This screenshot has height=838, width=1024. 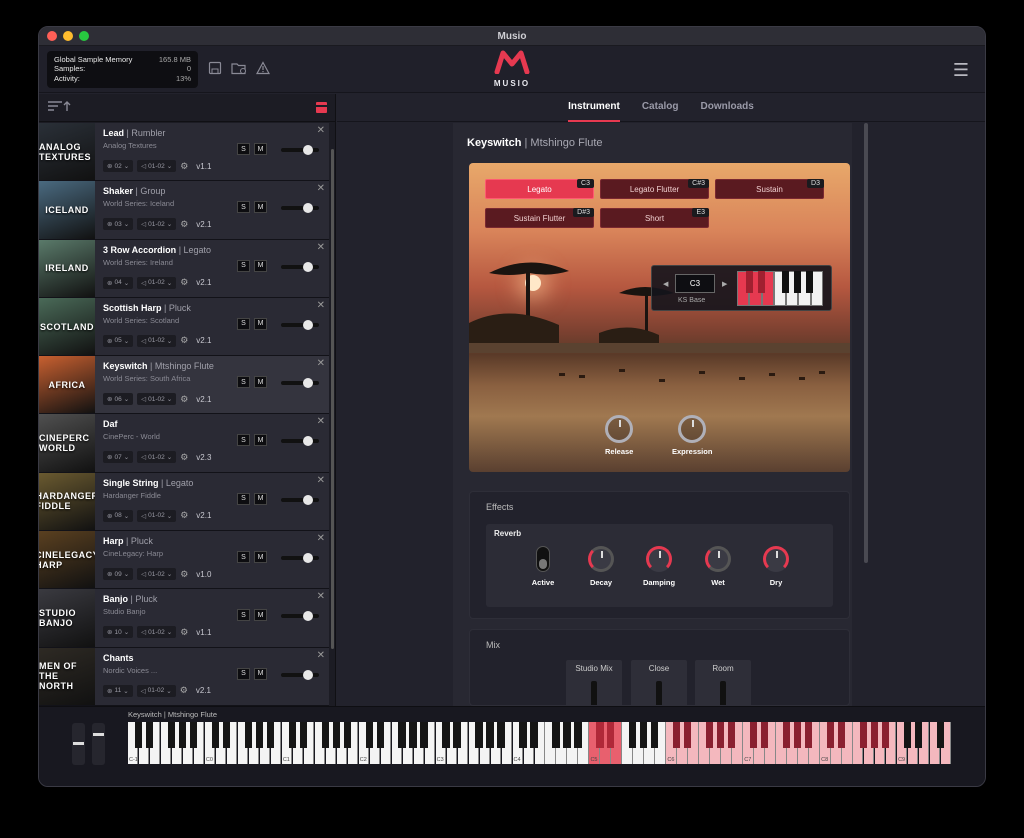 What do you see at coordinates (619, 429) in the screenshot?
I see `release-knob-dial` at bounding box center [619, 429].